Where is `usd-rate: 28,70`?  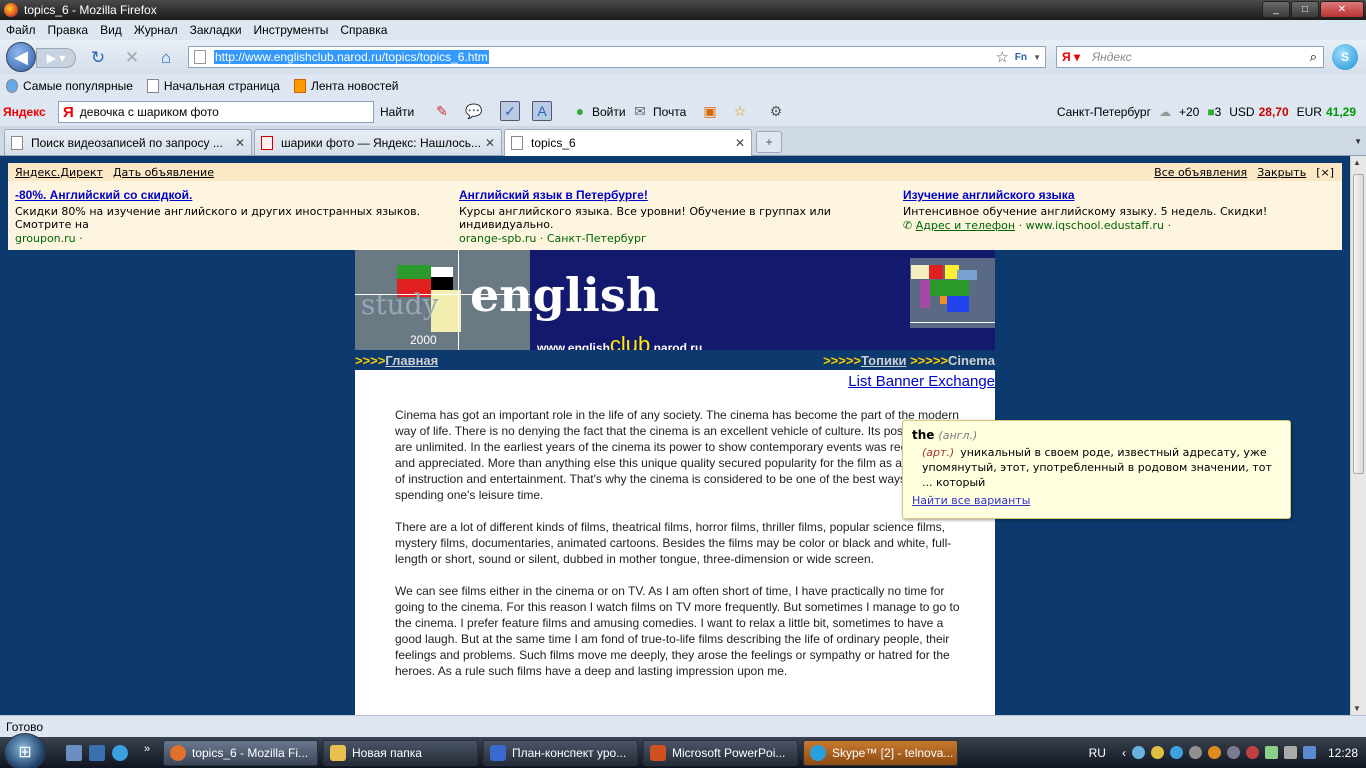 usd-rate: 28,70 is located at coordinates (1274, 112).